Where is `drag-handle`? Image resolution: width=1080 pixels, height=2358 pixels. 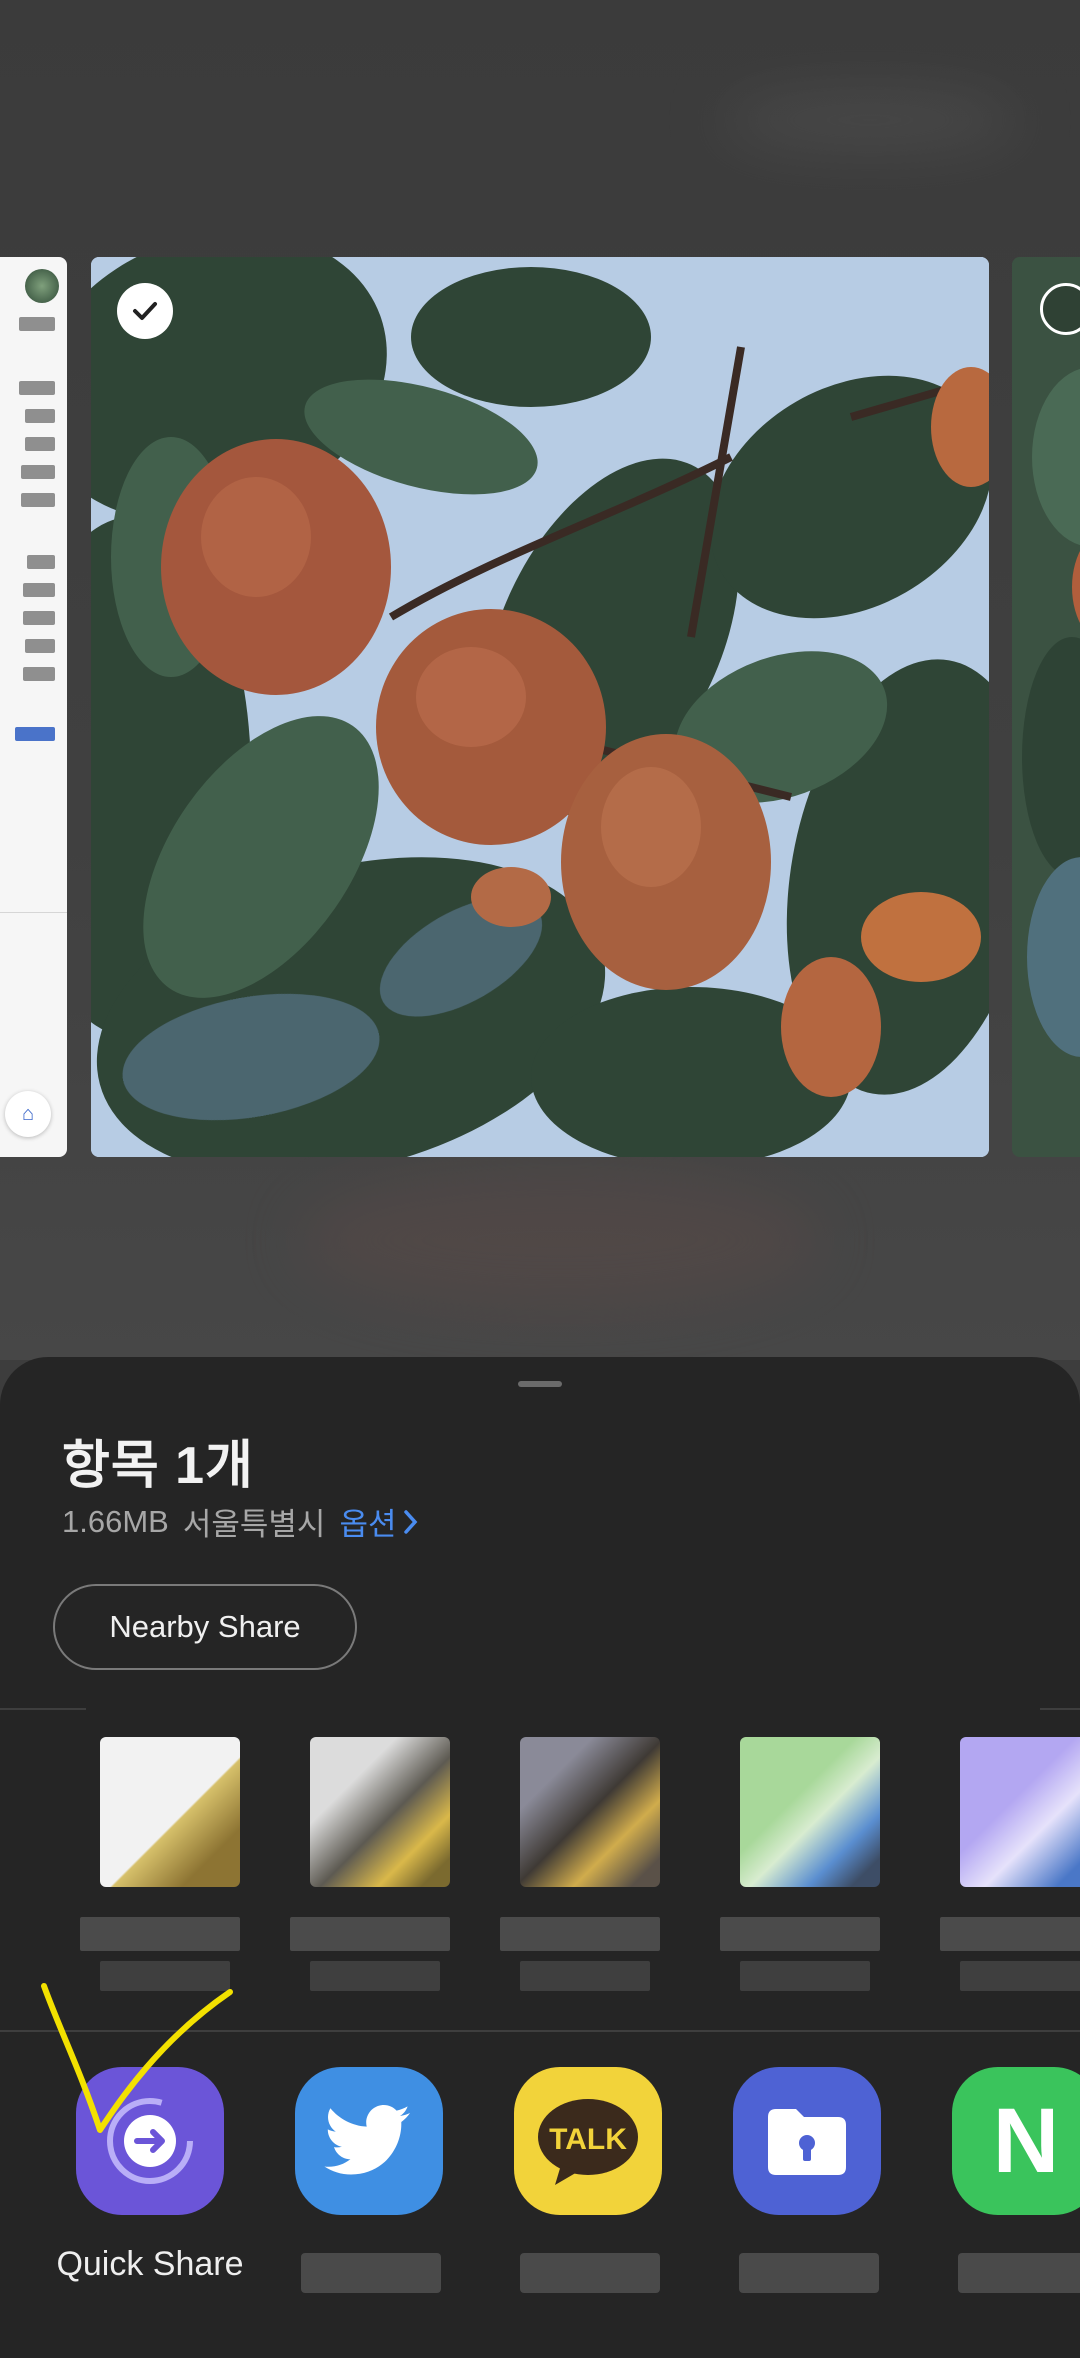
drag-handle is located at coordinates (540, 1384).